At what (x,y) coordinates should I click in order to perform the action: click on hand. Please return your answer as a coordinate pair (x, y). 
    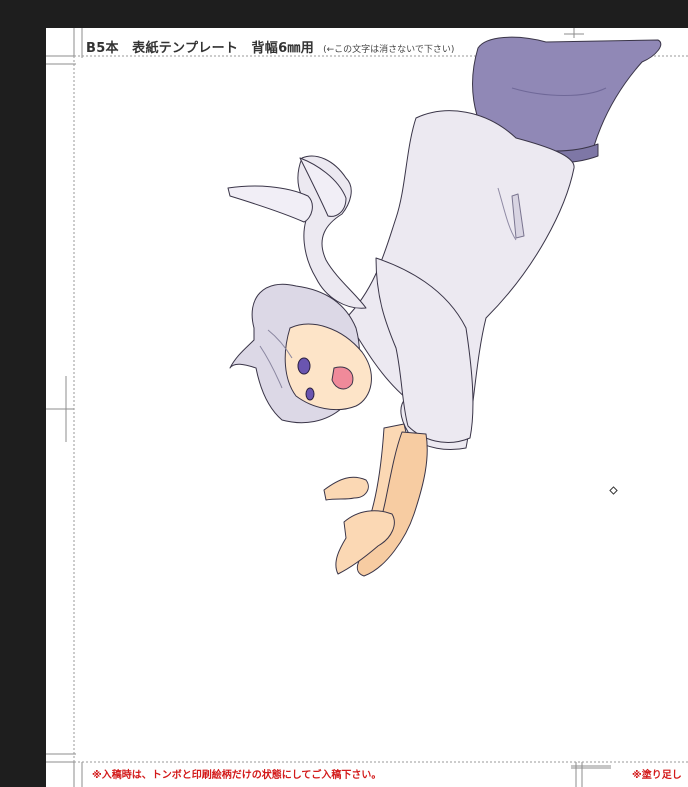
    Looking at the image, I should click on (346, 488).